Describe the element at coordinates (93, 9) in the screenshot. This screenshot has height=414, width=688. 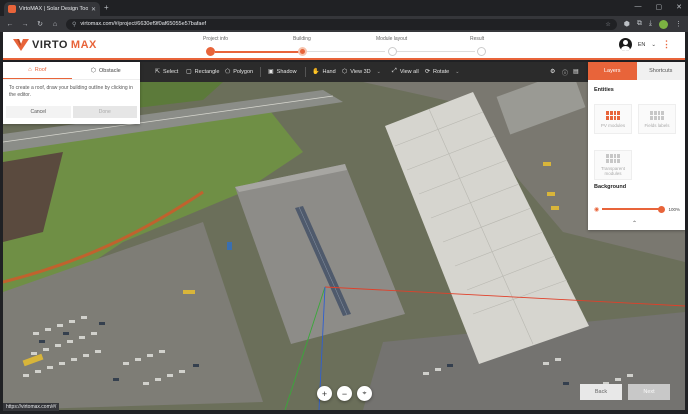
I see `tab-close-icon: ✕` at that location.